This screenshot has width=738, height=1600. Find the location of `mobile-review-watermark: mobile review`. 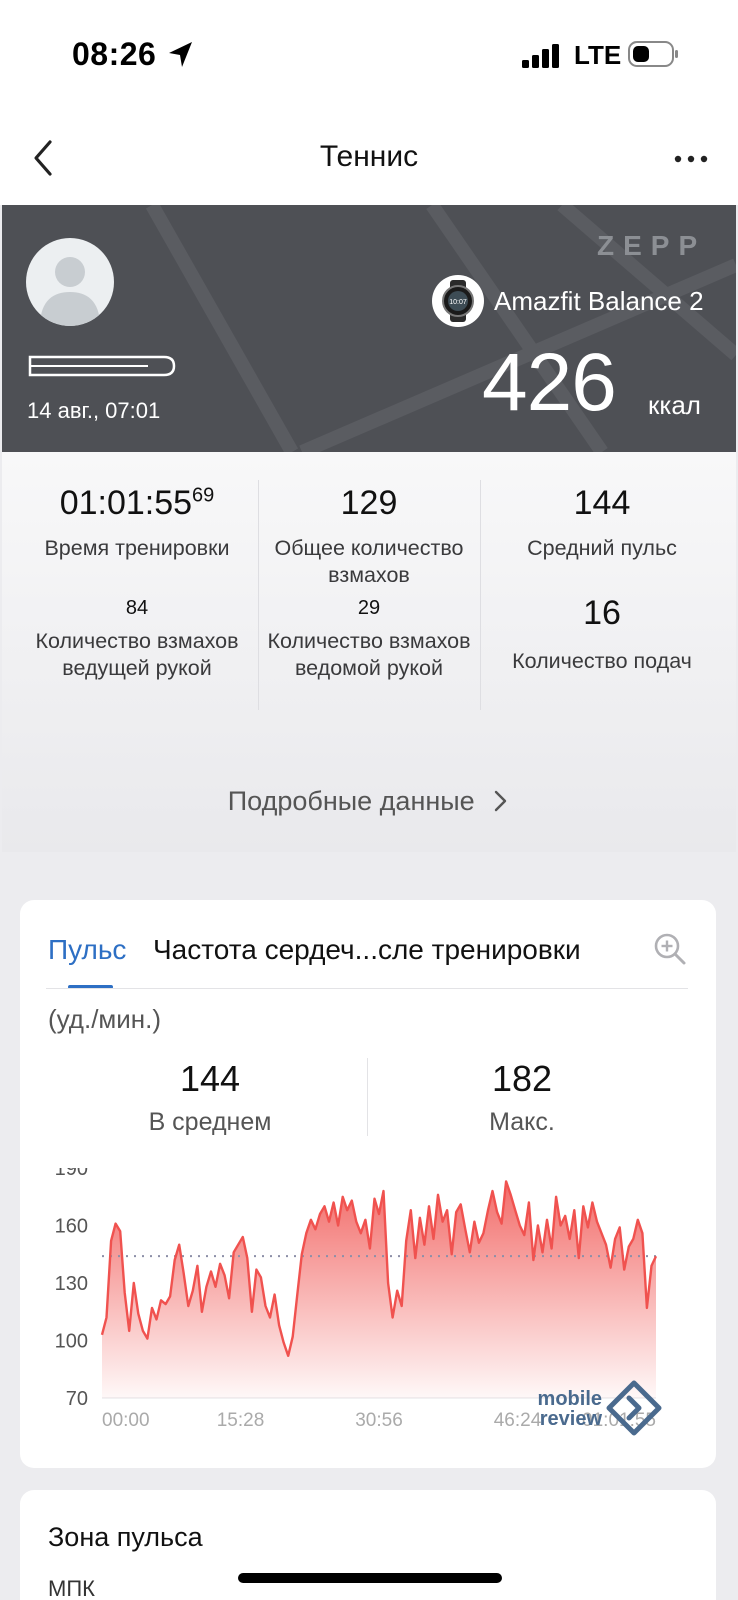

mobile-review-watermark: mobile review is located at coordinates (598, 1412).